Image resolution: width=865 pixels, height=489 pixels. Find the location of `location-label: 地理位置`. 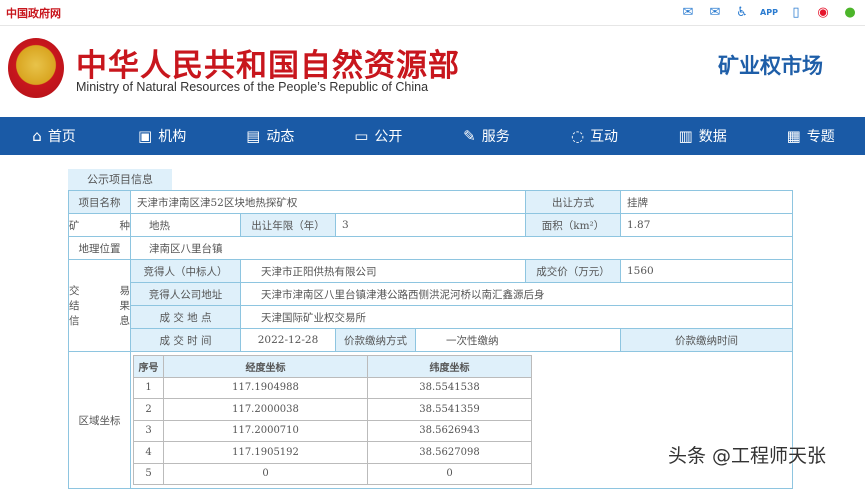

location-label: 地理位置 is located at coordinates (99, 248).